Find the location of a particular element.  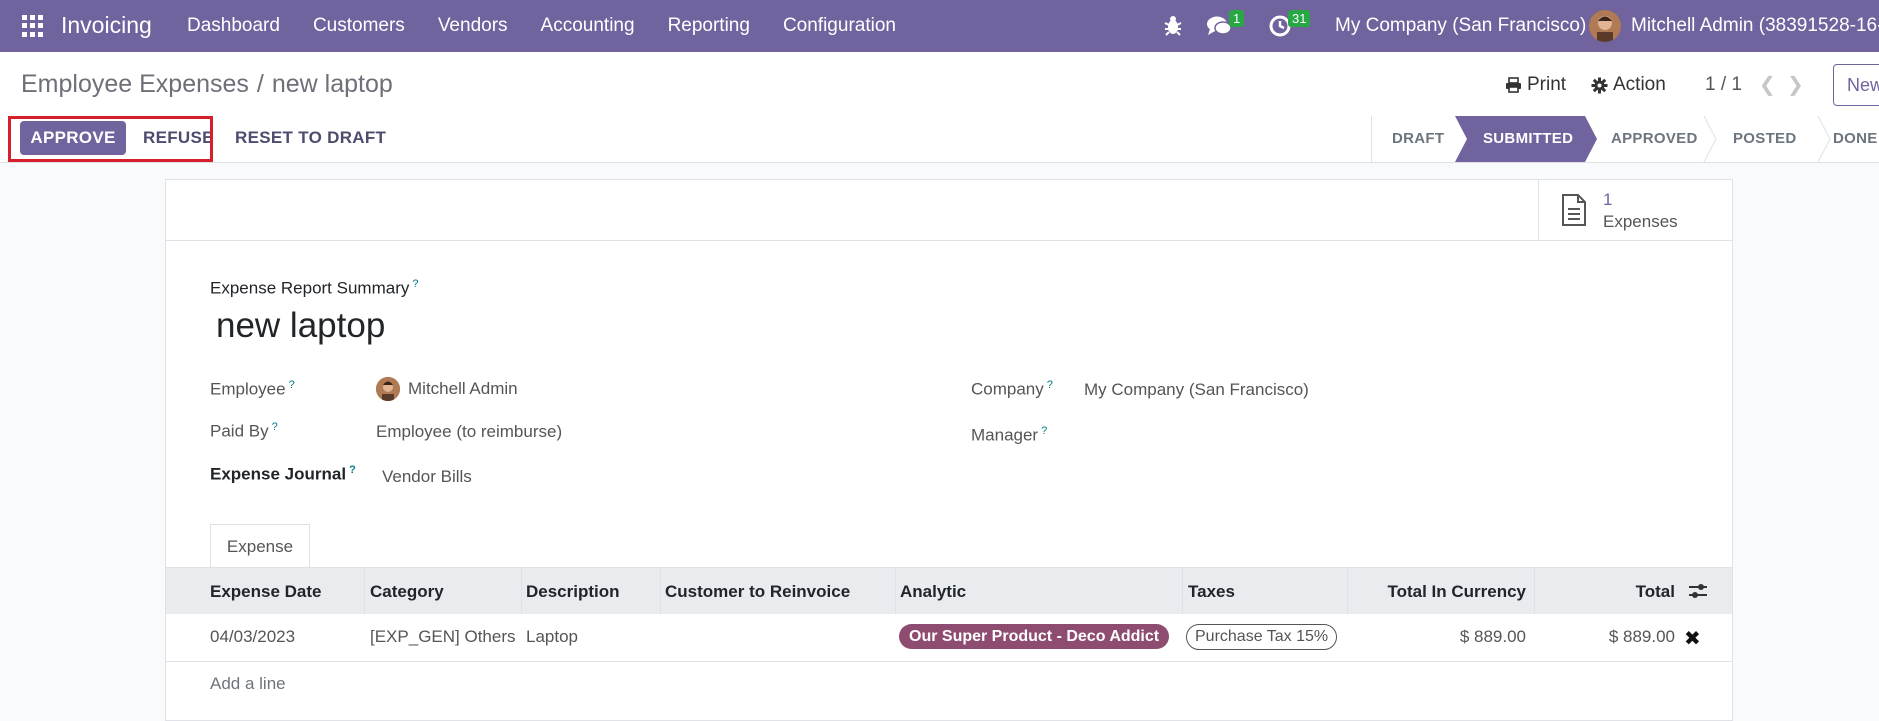

company-field: My Company (San Francisco) is located at coordinates (1196, 390).